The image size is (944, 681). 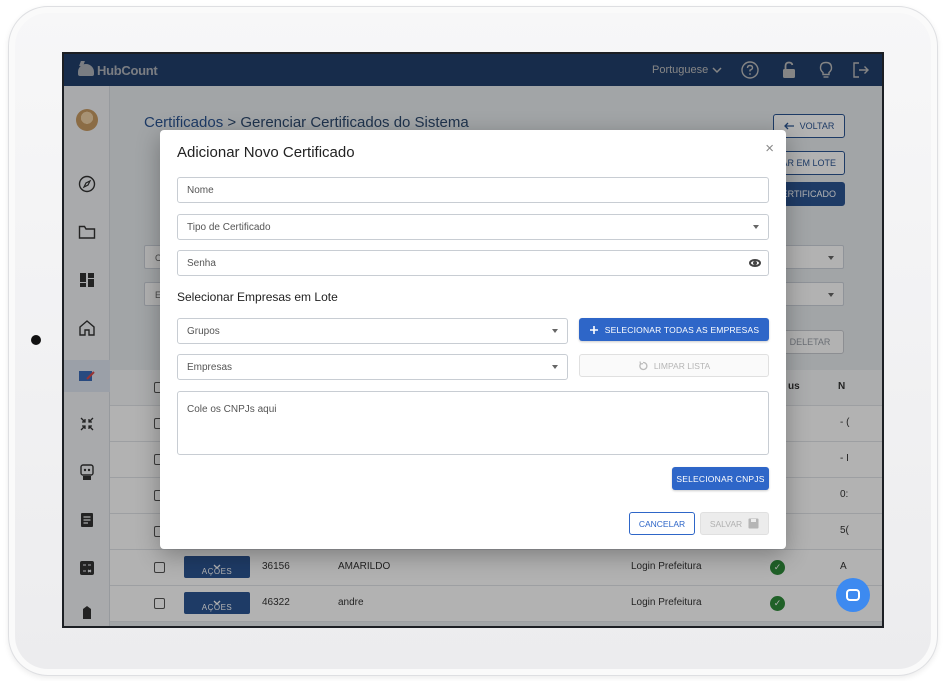 I want to click on cnpj-placeholder: Cole os CNPJs aqui, so click(x=232, y=409).